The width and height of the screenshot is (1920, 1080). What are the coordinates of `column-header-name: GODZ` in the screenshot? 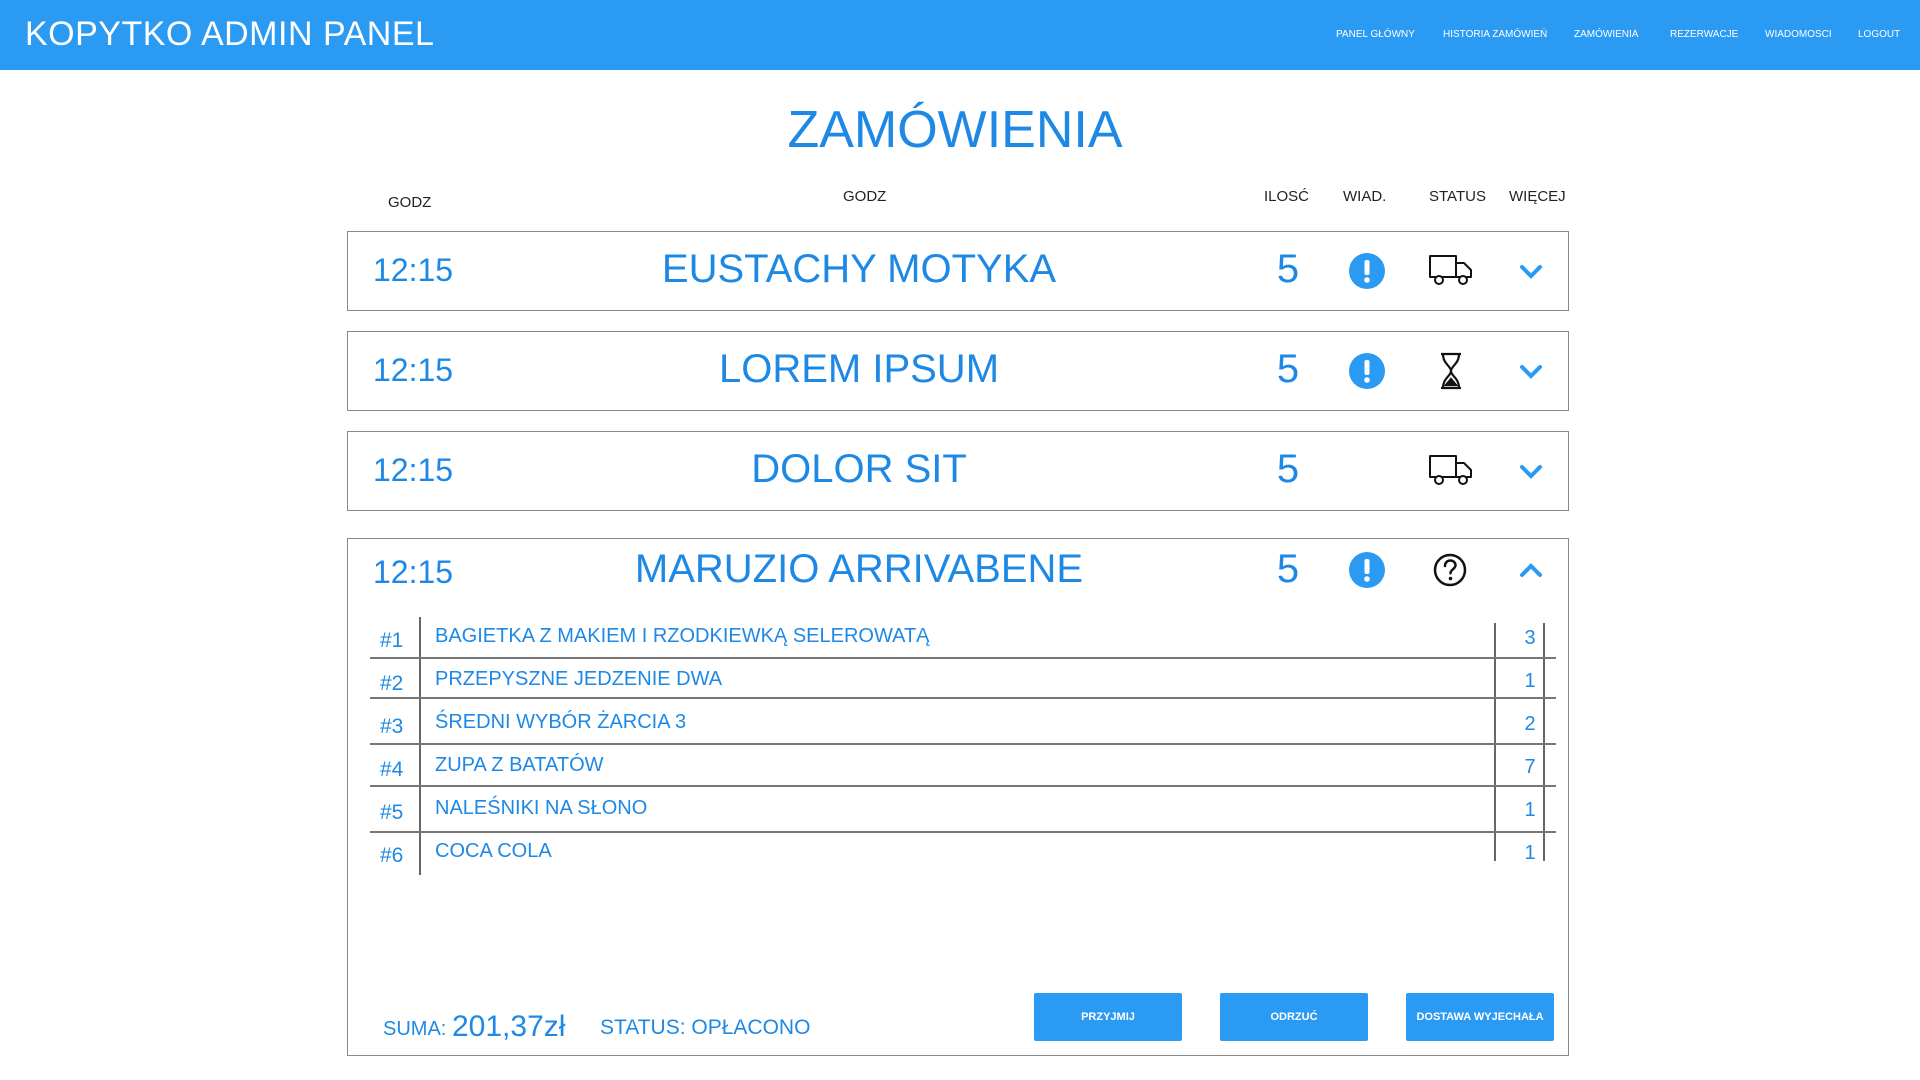 It's located at (865, 196).